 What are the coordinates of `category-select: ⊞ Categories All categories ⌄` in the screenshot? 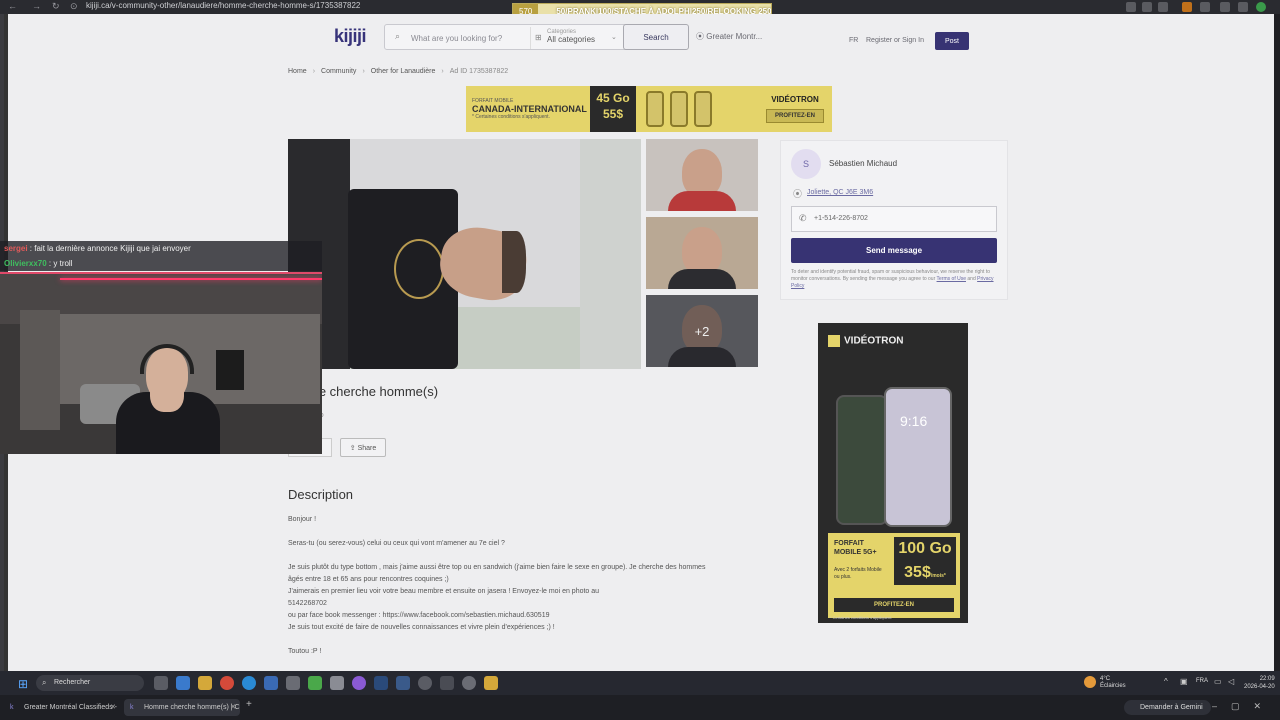 It's located at (576, 38).